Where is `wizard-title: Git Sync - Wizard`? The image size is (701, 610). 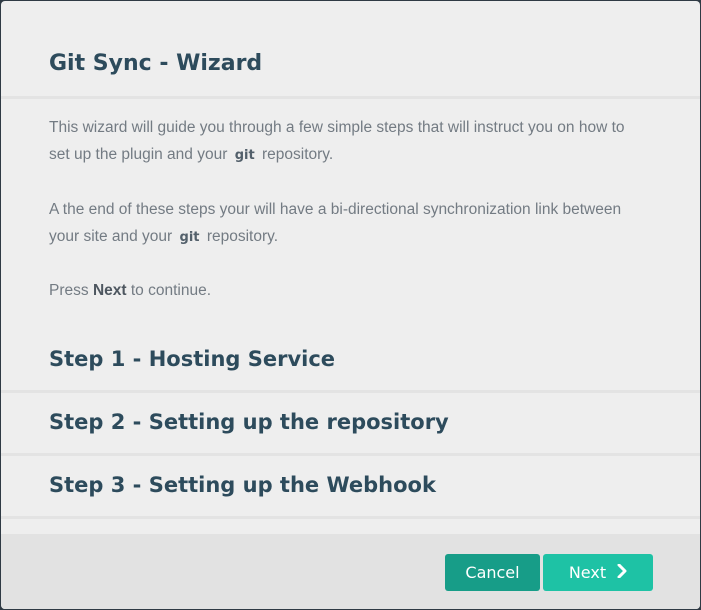 wizard-title: Git Sync - Wizard is located at coordinates (156, 63).